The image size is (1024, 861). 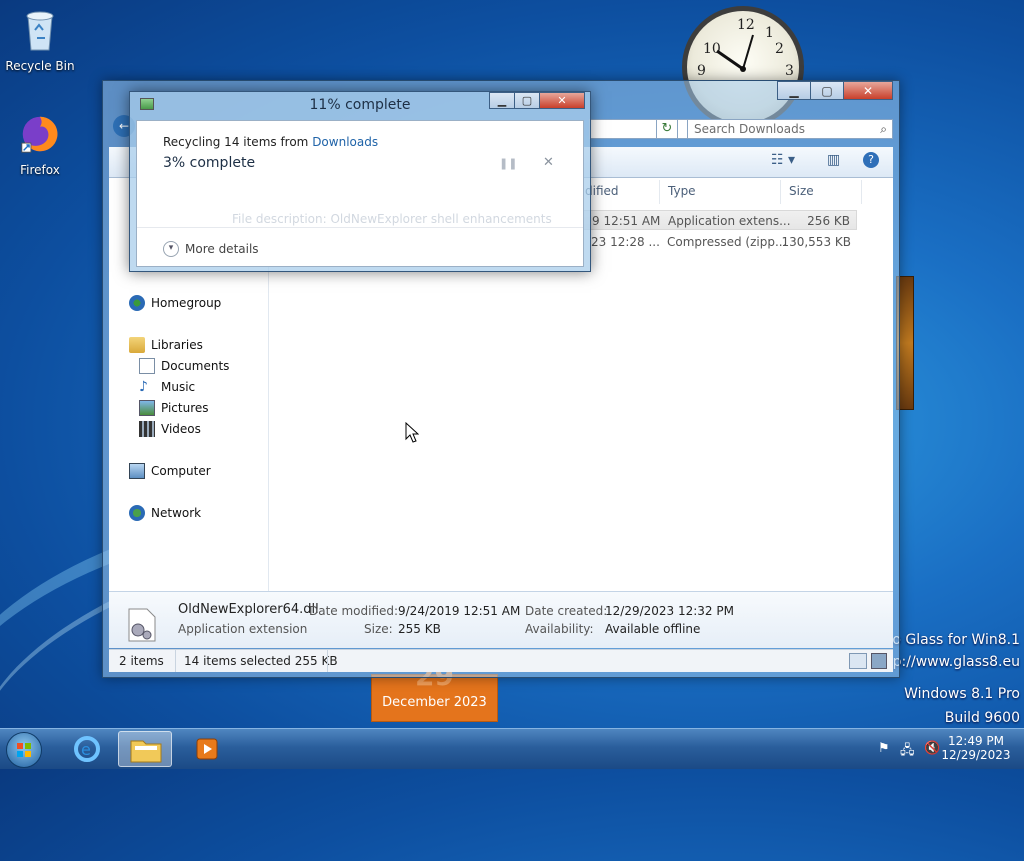 I want to click on maximize-button: ▢, so click(x=827, y=90).